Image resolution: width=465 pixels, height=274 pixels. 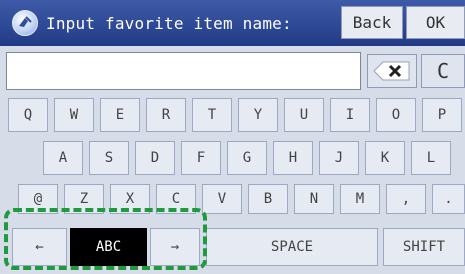 I want to click on backspace-icon, so click(x=391, y=71).